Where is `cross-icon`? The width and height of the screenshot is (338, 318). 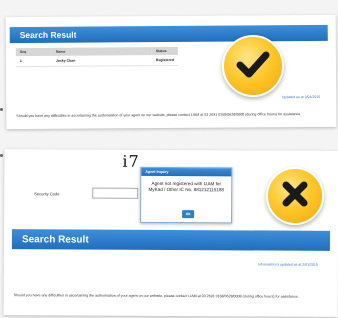
cross-icon is located at coordinates (295, 196).